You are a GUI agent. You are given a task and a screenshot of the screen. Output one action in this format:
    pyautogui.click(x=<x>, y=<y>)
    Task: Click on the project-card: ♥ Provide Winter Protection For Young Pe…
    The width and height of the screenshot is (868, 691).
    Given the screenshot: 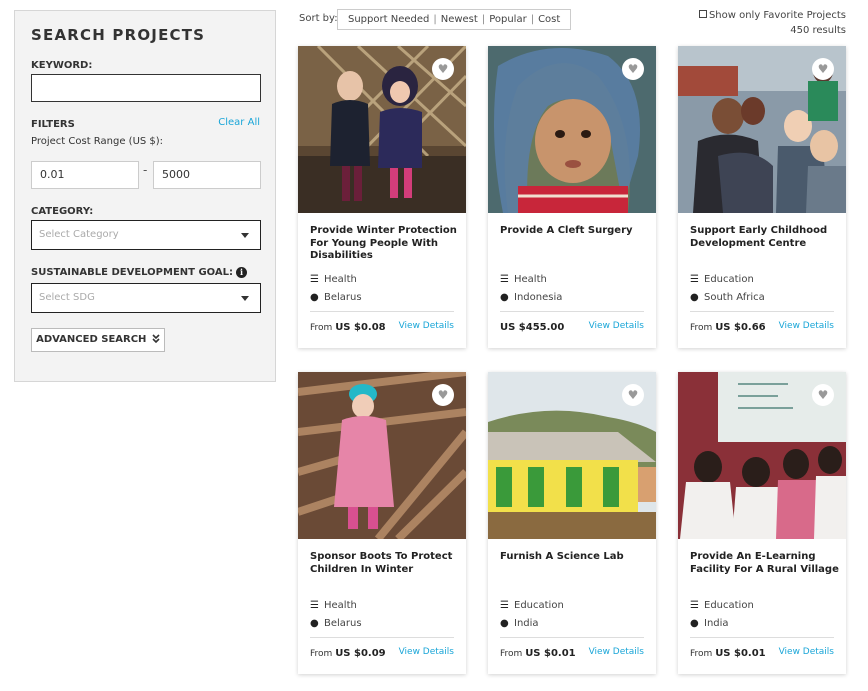 What is the action you would take?
    pyautogui.click(x=382, y=197)
    